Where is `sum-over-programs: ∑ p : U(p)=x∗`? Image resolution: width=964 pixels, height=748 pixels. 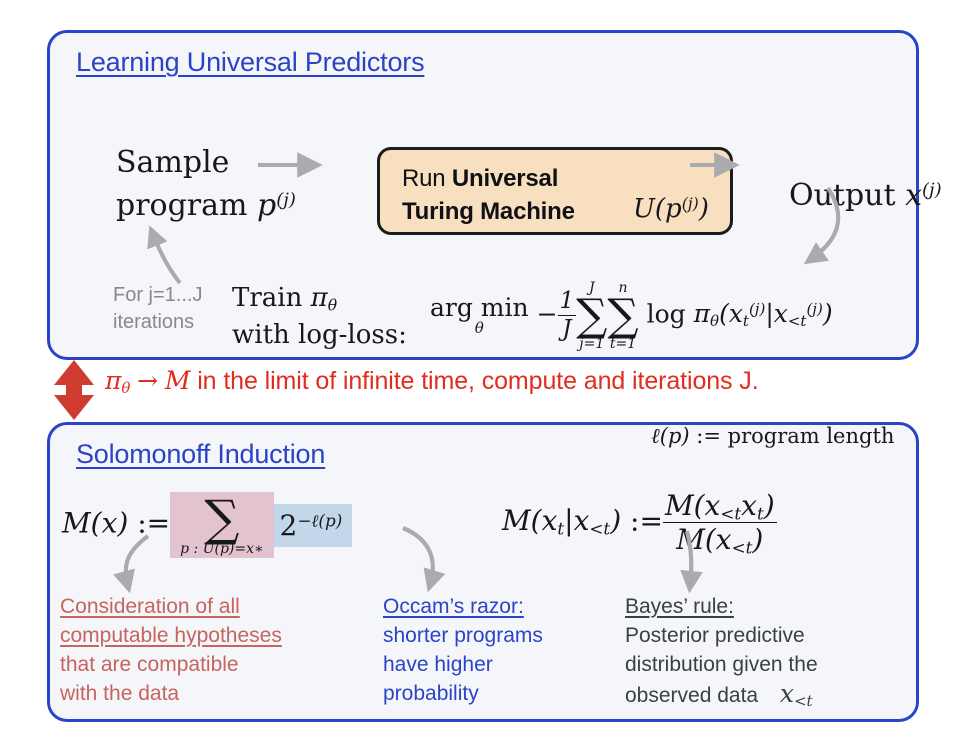 sum-over-programs: ∑ p : U(p)=x∗ is located at coordinates (221, 525).